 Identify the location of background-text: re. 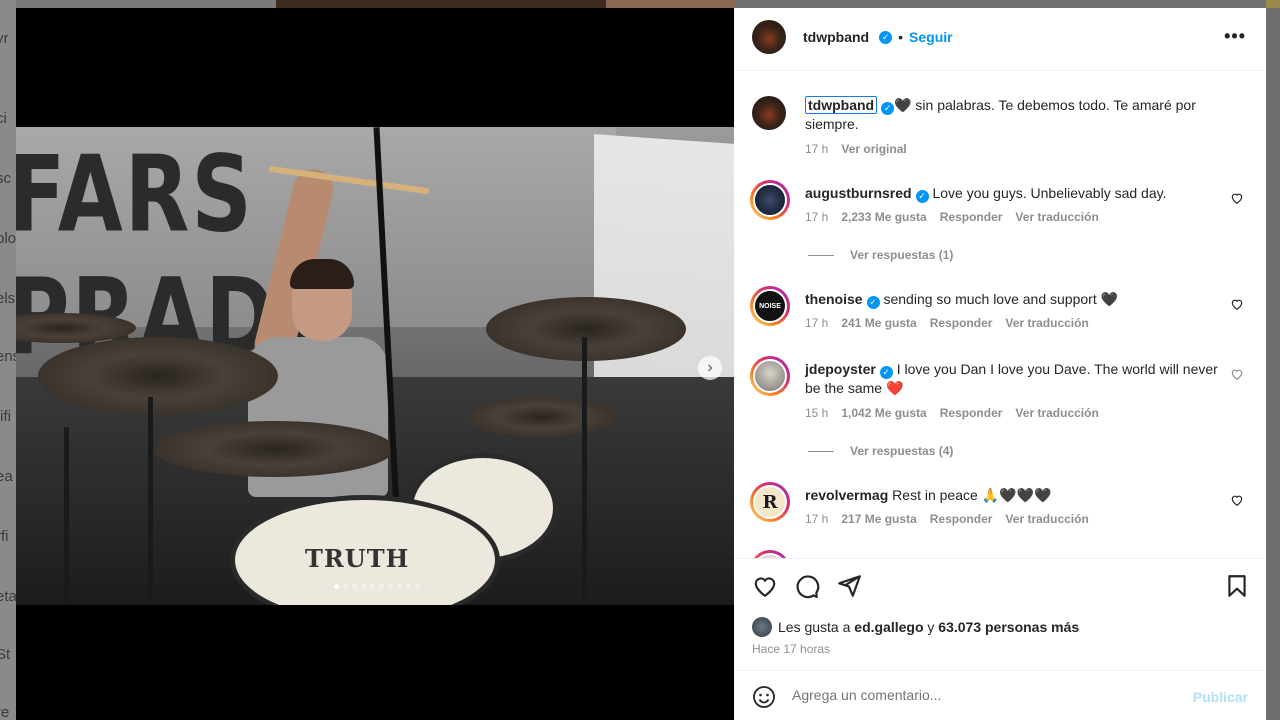
(5, 712).